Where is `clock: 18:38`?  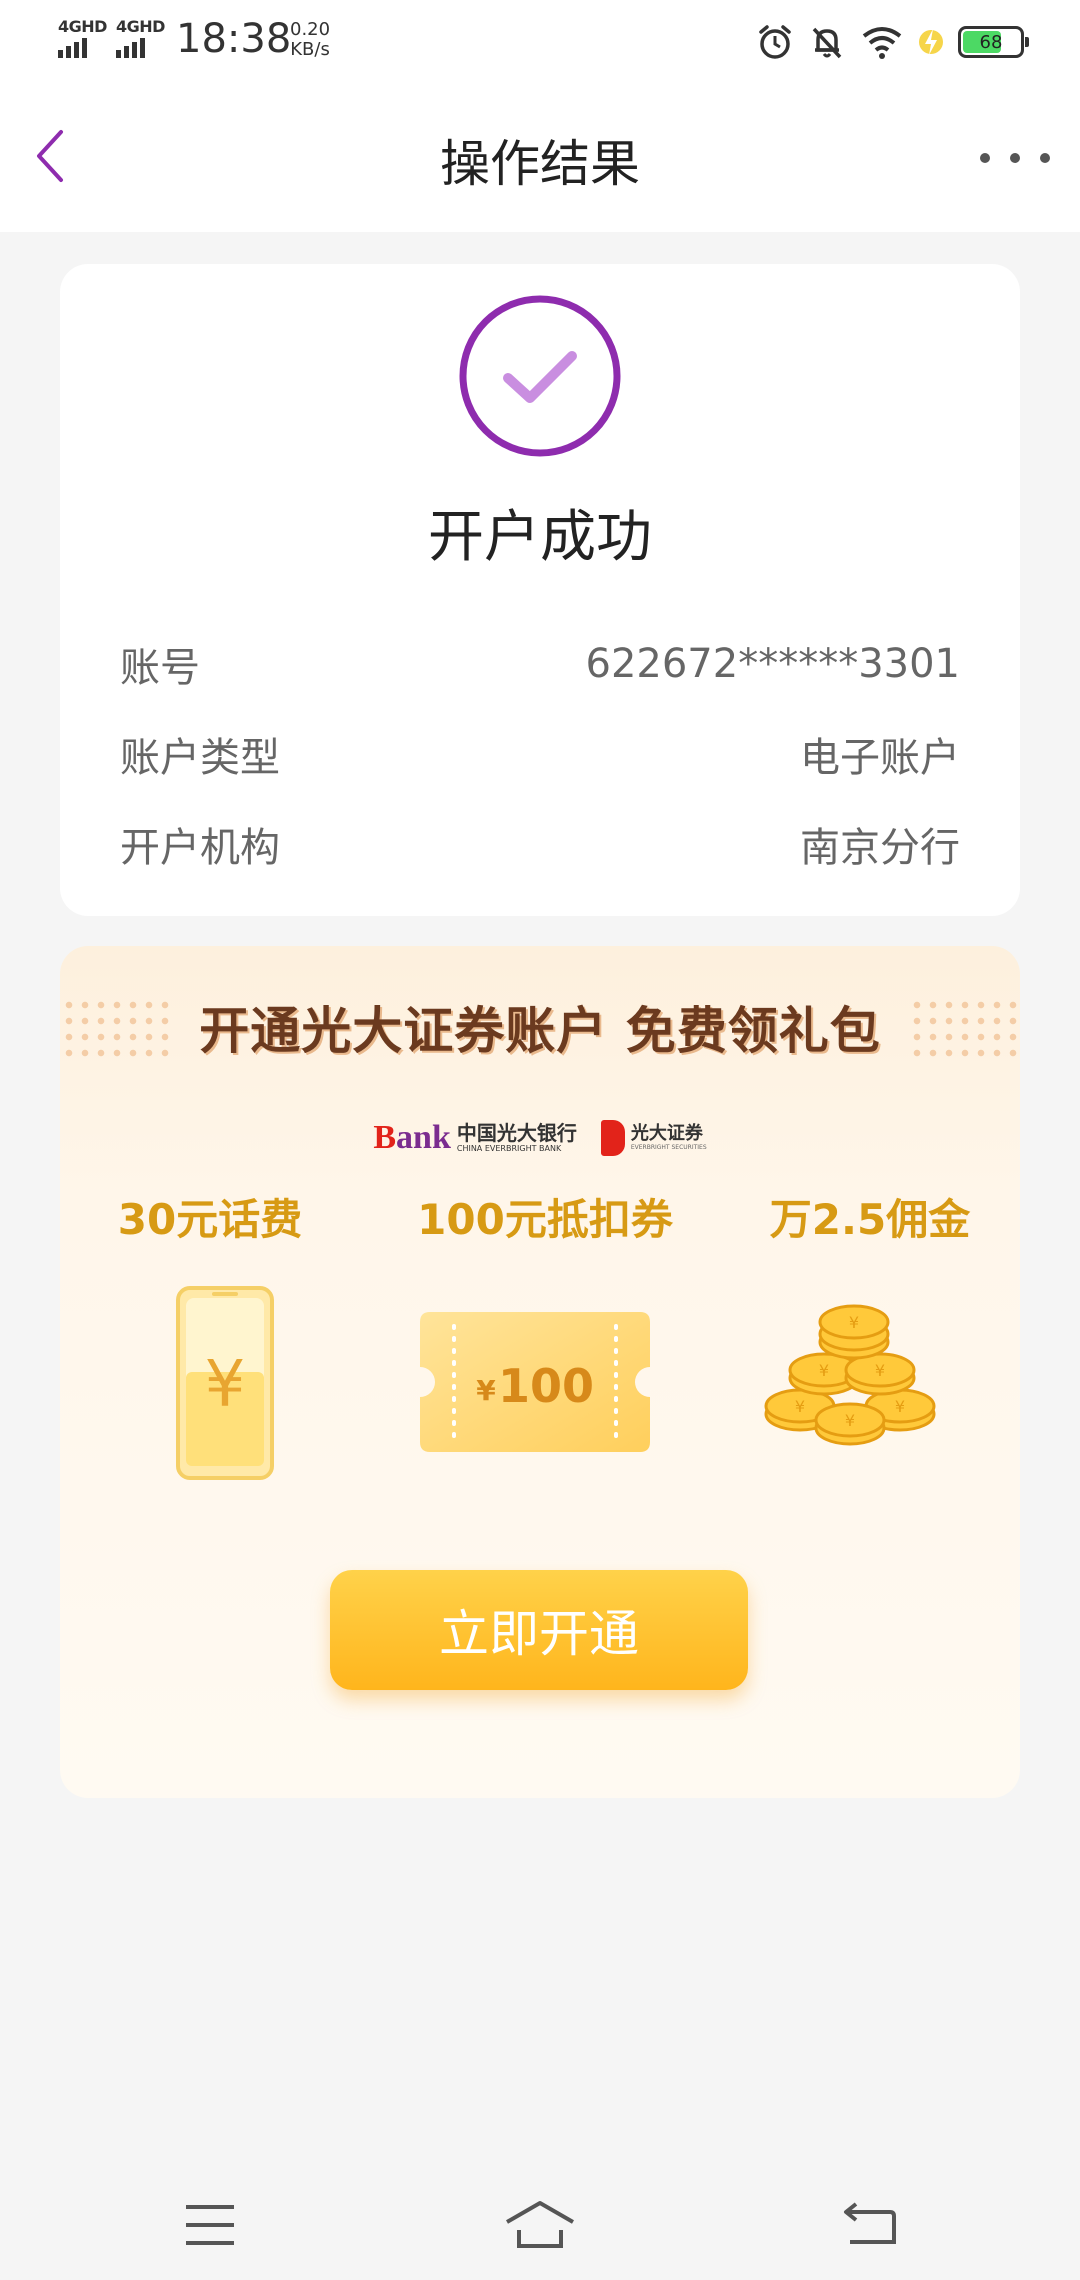 clock: 18:38 is located at coordinates (234, 39).